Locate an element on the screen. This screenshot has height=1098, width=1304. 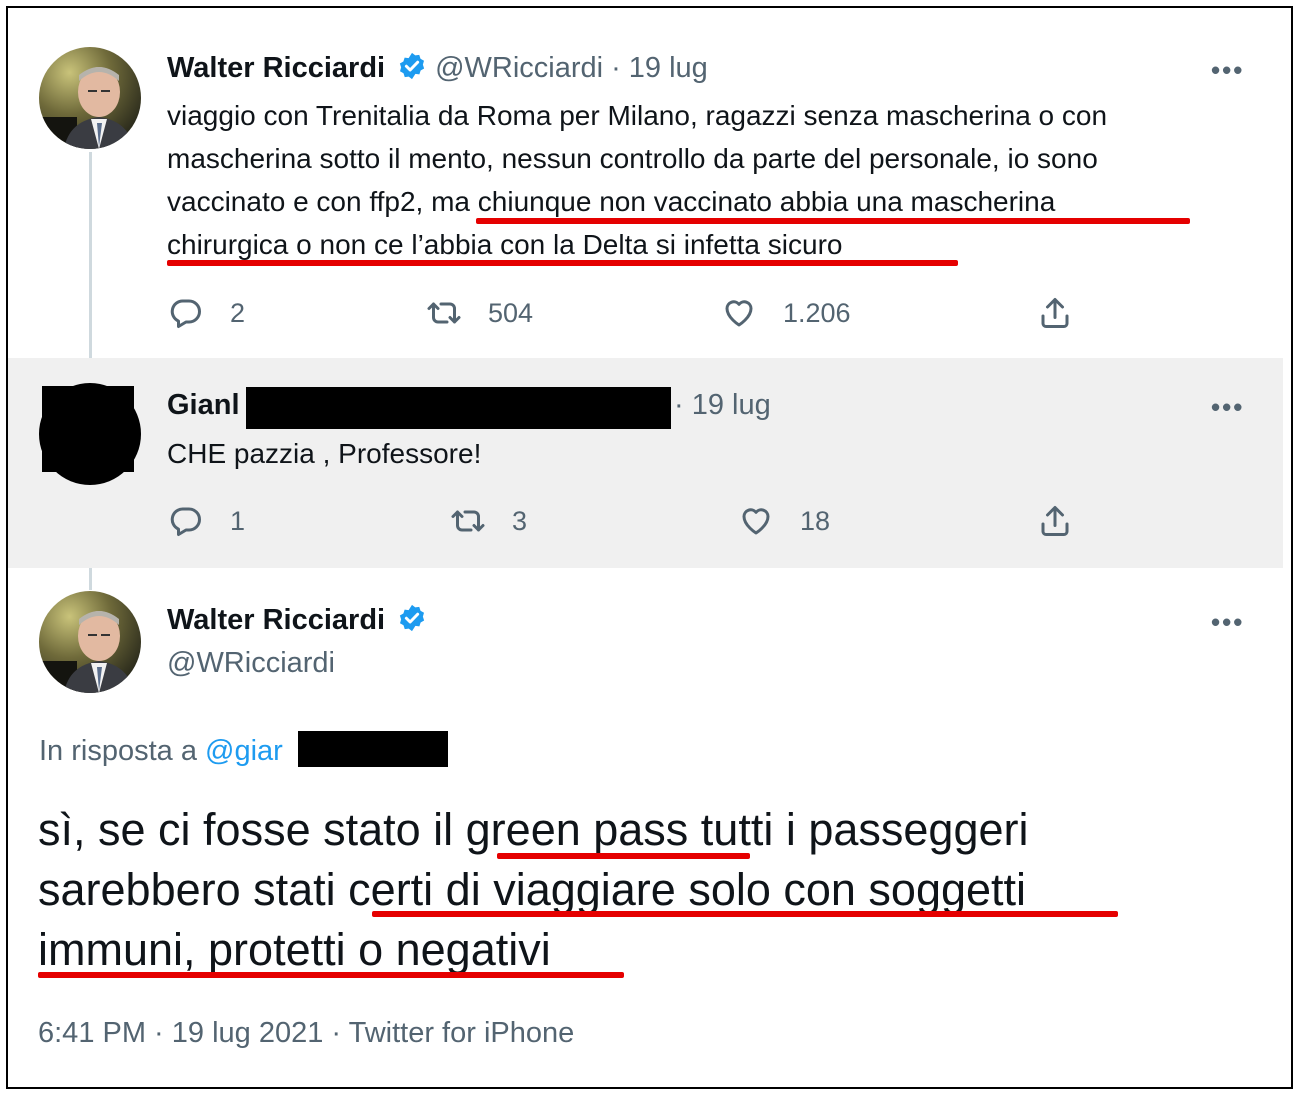
like-count: 18 is located at coordinates (815, 520).